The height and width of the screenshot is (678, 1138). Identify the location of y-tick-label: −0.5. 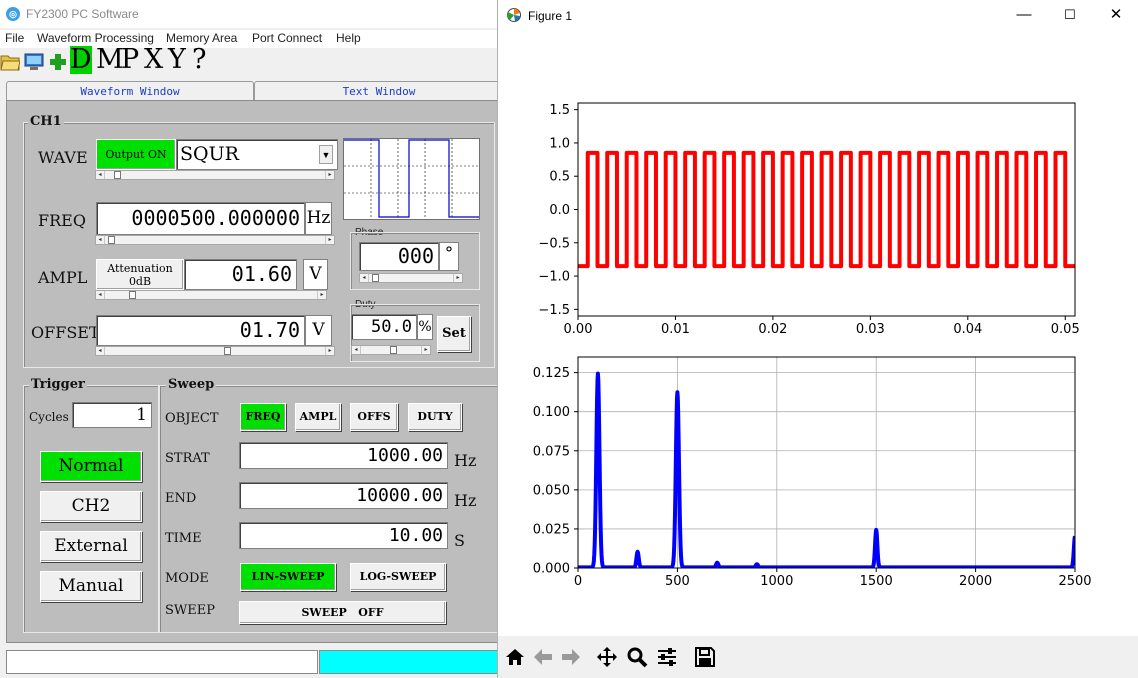
(554, 243).